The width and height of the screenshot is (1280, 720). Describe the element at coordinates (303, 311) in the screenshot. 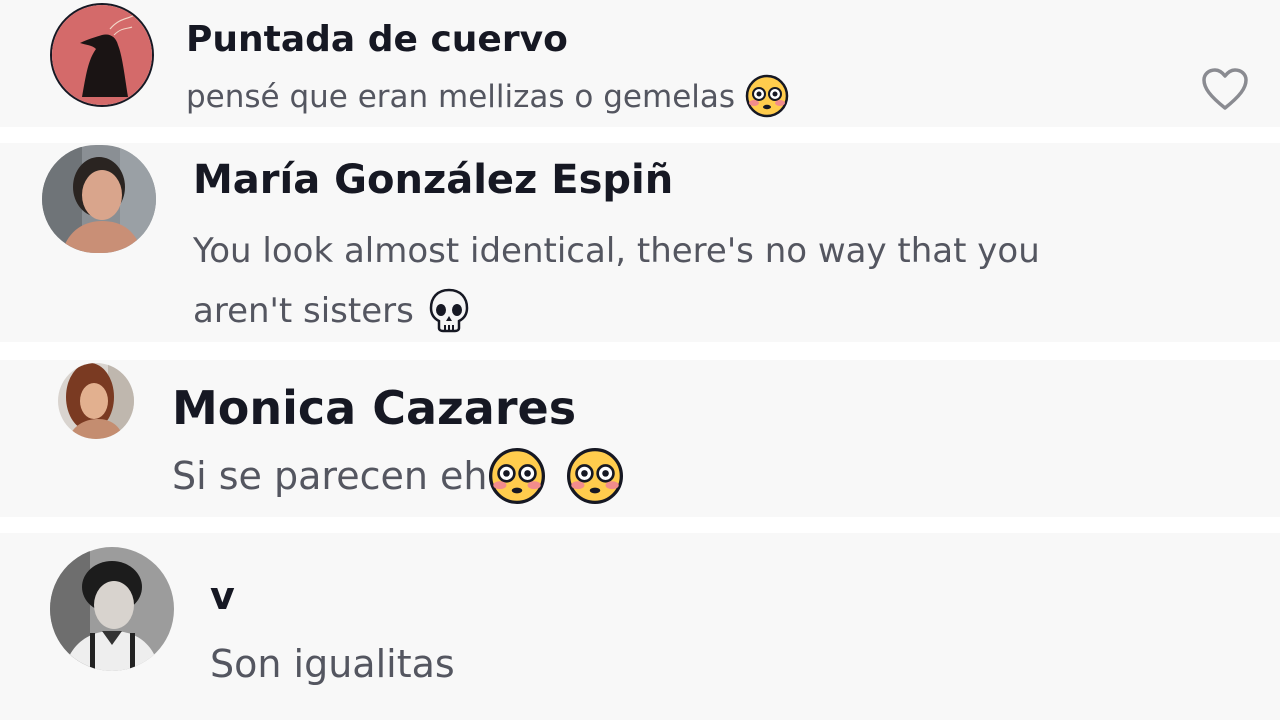

I see `comment-text-content: aren't sisters` at that location.